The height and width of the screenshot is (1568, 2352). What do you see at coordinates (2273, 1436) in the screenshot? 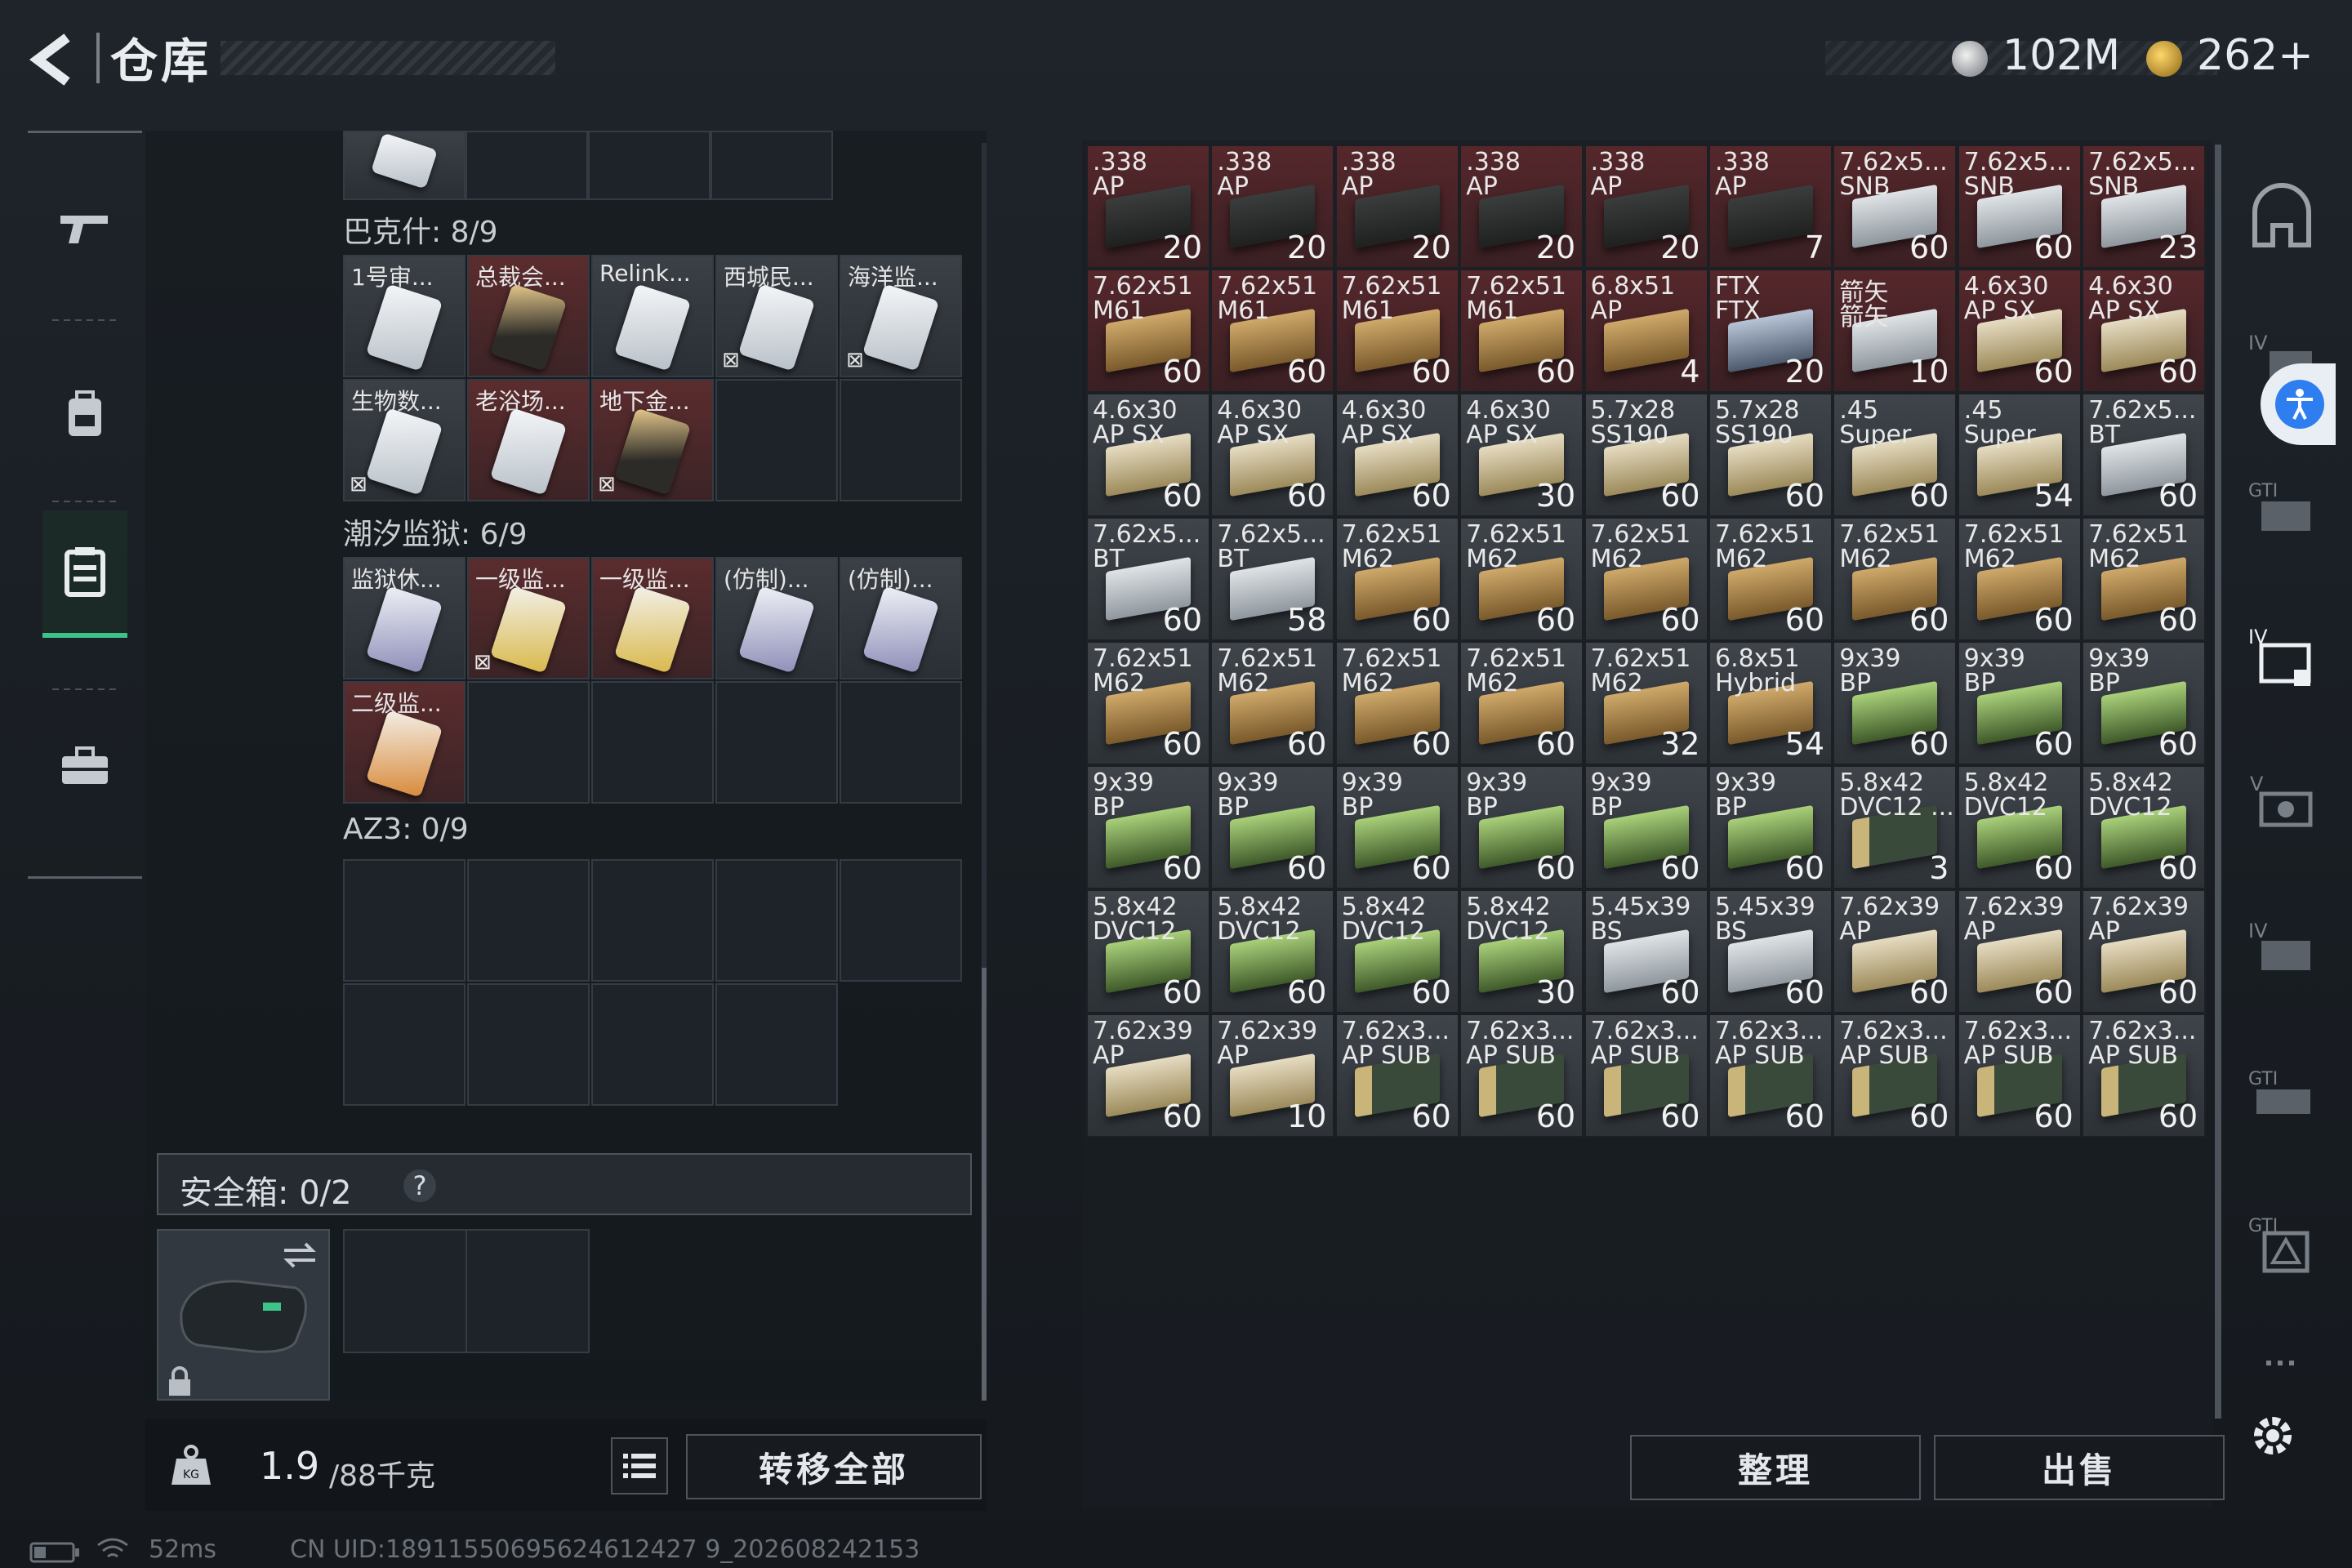
I see `settings-gear-icon` at bounding box center [2273, 1436].